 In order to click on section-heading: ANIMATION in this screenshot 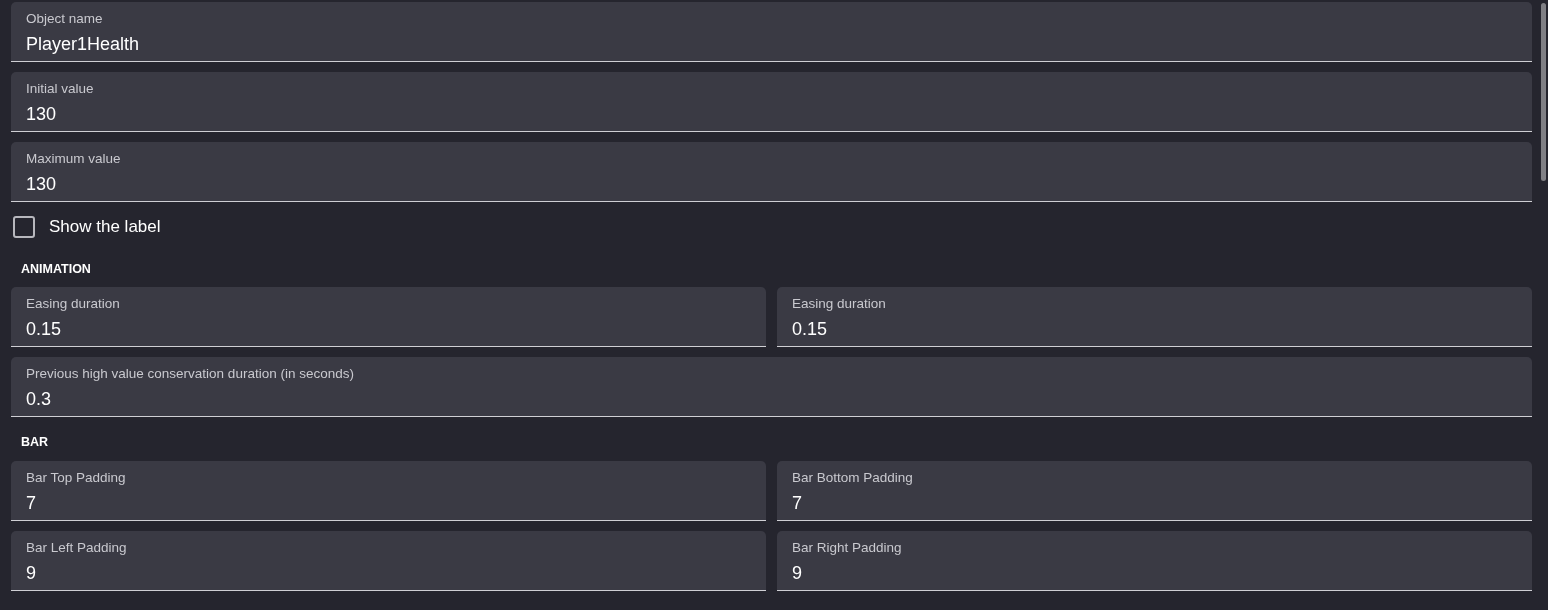, I will do `click(56, 269)`.